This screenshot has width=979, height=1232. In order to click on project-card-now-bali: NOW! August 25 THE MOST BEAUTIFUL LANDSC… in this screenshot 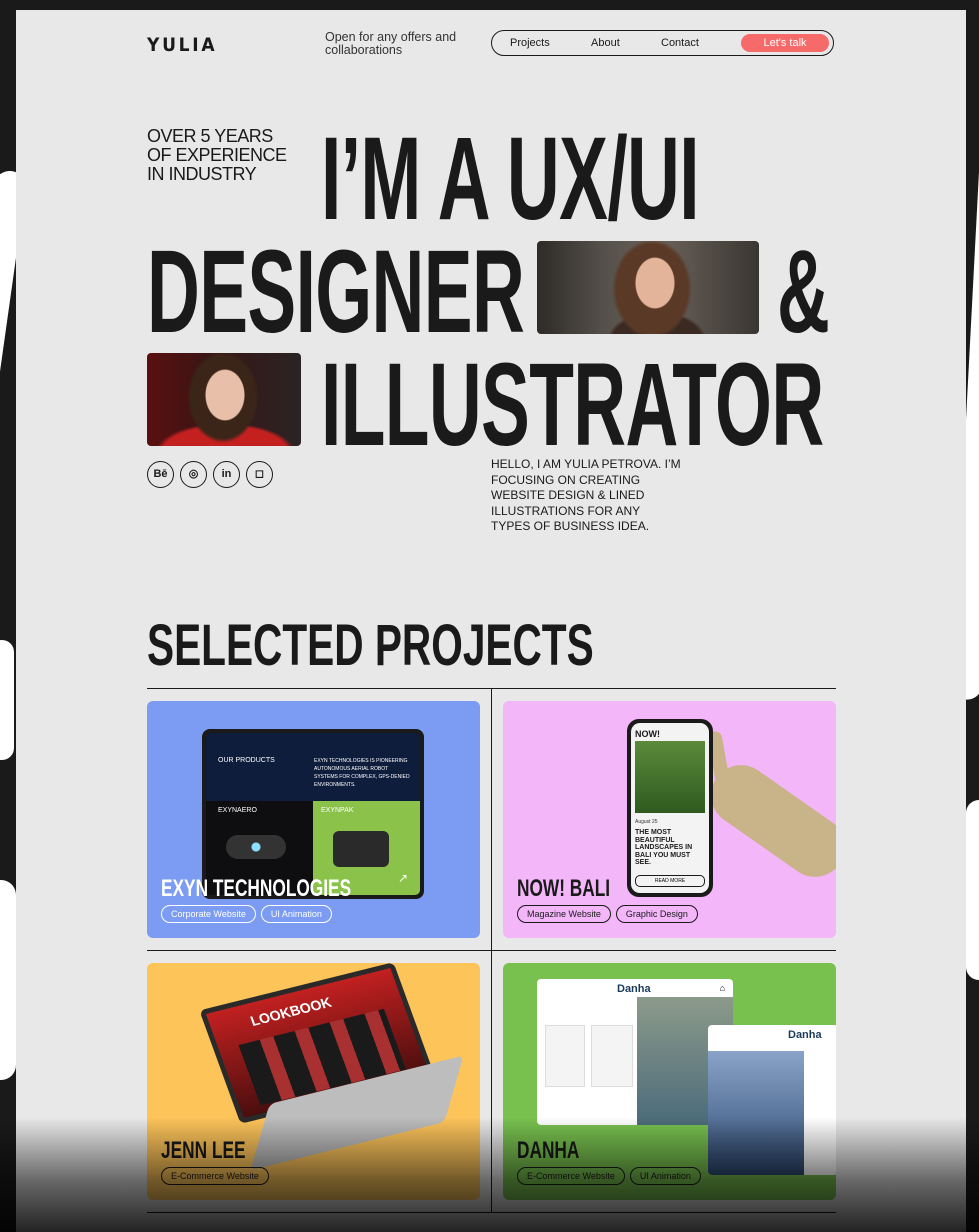, I will do `click(669, 819)`.